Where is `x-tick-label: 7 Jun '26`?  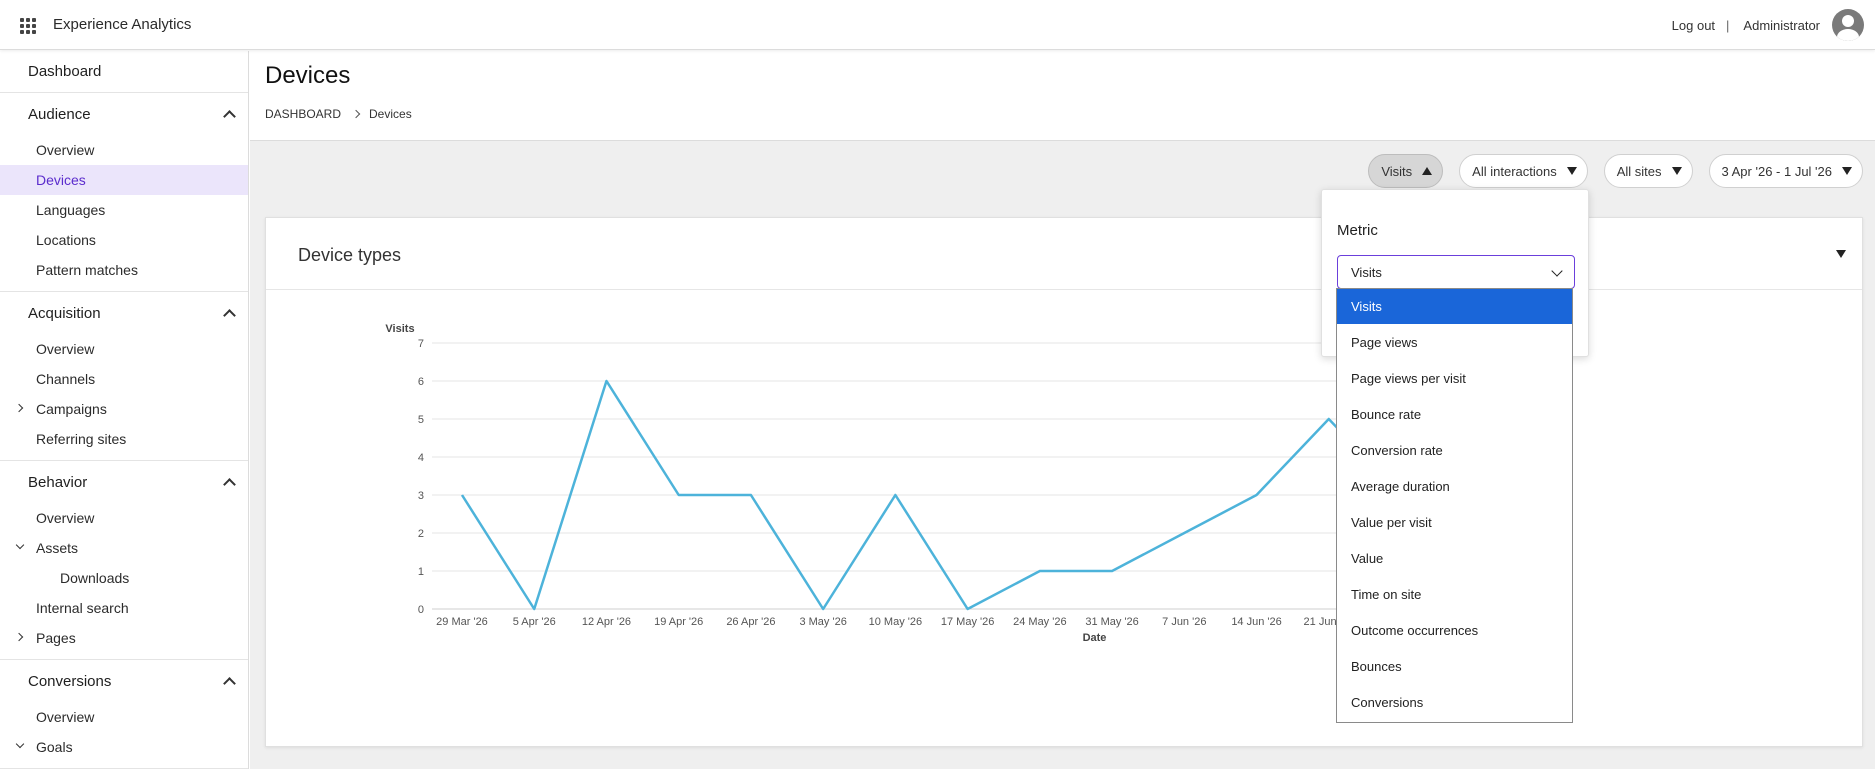
x-tick-label: 7 Jun '26 is located at coordinates (1184, 622).